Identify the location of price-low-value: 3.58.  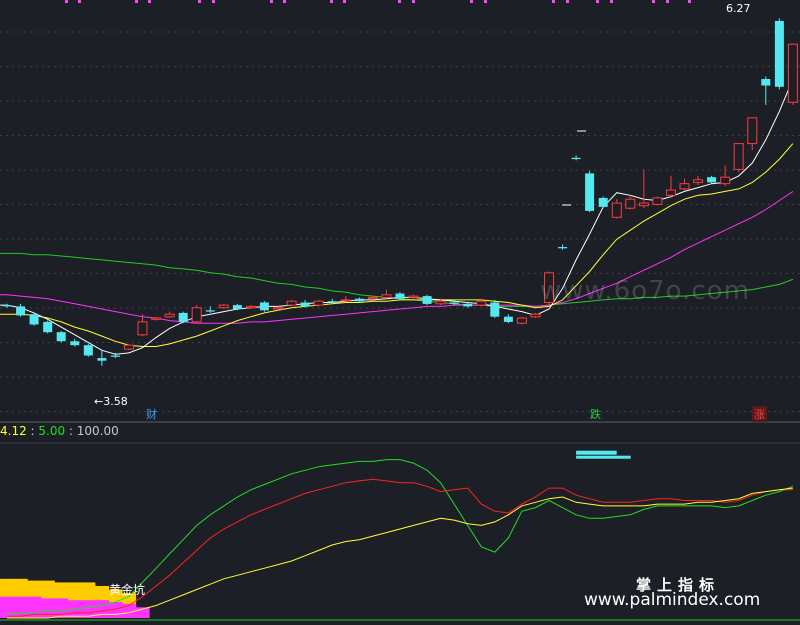
(115, 401).